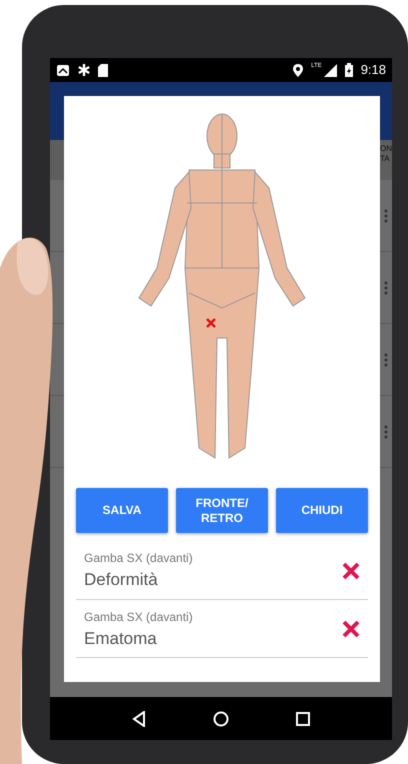  I want to click on back-icon, so click(139, 718).